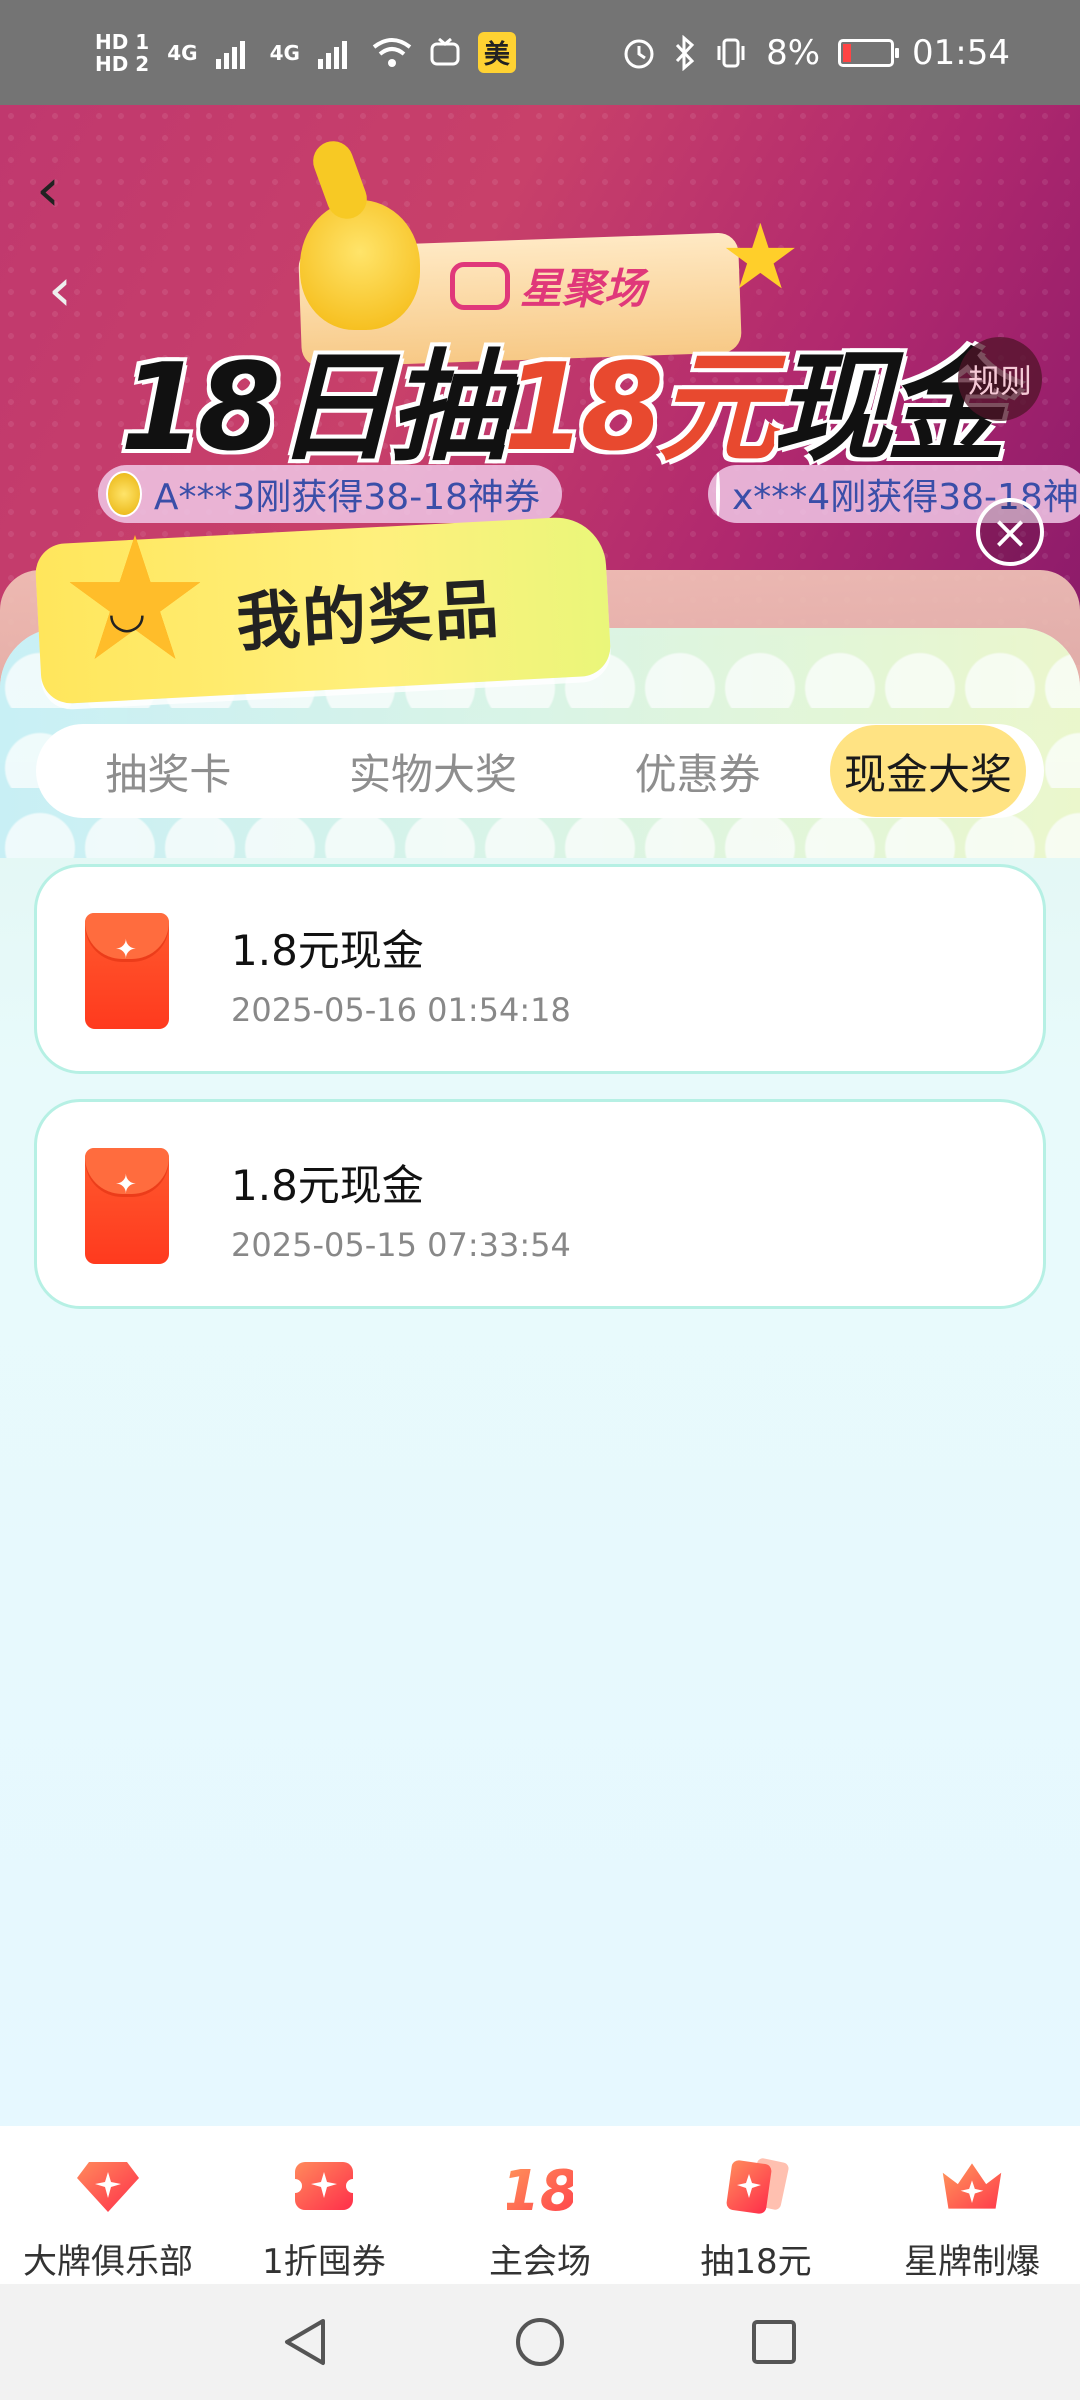 This screenshot has width=1080, height=2400. I want to click on star-mascot: ★ ◡, so click(135, 600).